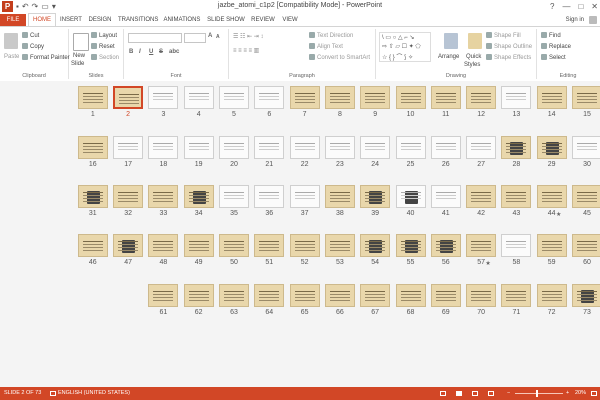  Describe the element at coordinates (33, 47) in the screenshot. I see `copy-button: Copy` at that location.